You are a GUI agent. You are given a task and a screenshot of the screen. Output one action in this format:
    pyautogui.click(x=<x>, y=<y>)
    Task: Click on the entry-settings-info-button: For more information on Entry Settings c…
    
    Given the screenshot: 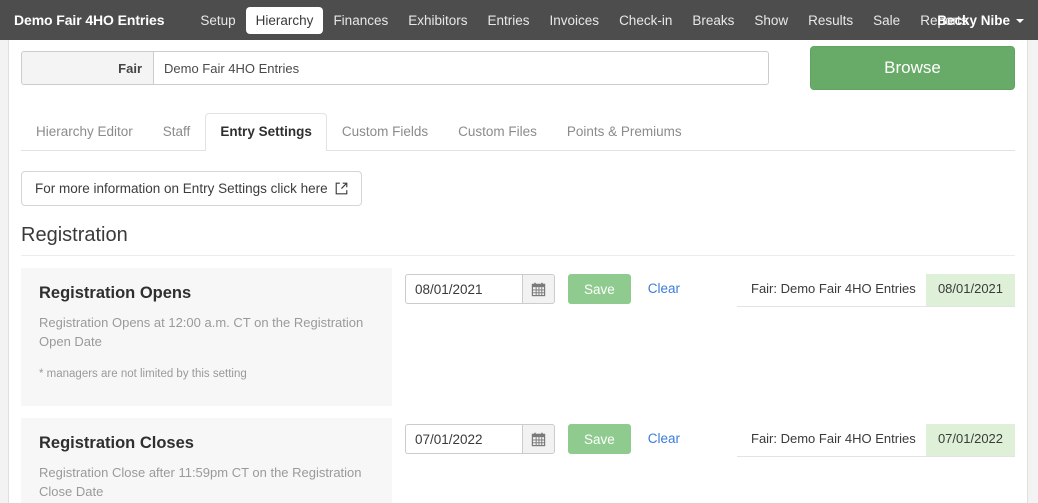 What is the action you would take?
    pyautogui.click(x=191, y=188)
    